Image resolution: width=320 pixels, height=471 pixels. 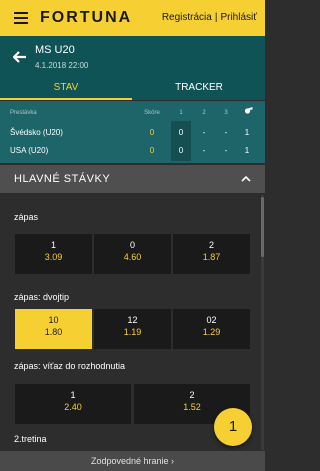 What do you see at coordinates (53, 332) in the screenshot?
I see `odds-value: 1.80` at bounding box center [53, 332].